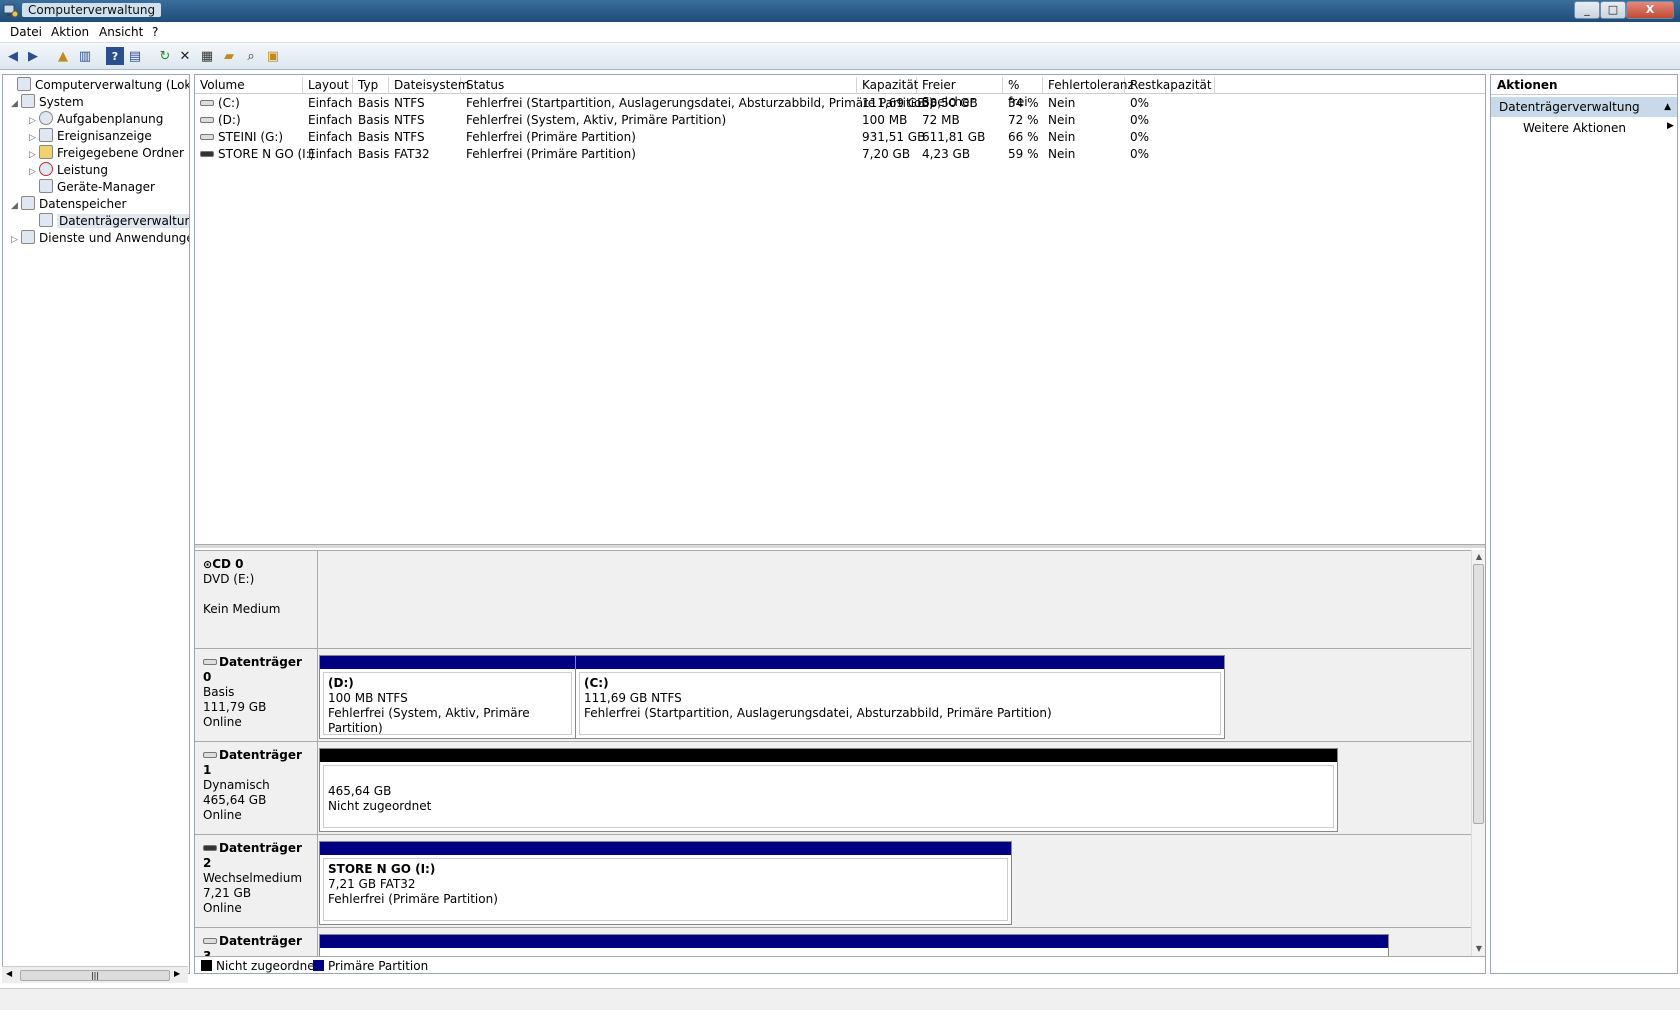 This screenshot has width=1680, height=1010. What do you see at coordinates (28, 237) in the screenshot?
I see `services-icon` at bounding box center [28, 237].